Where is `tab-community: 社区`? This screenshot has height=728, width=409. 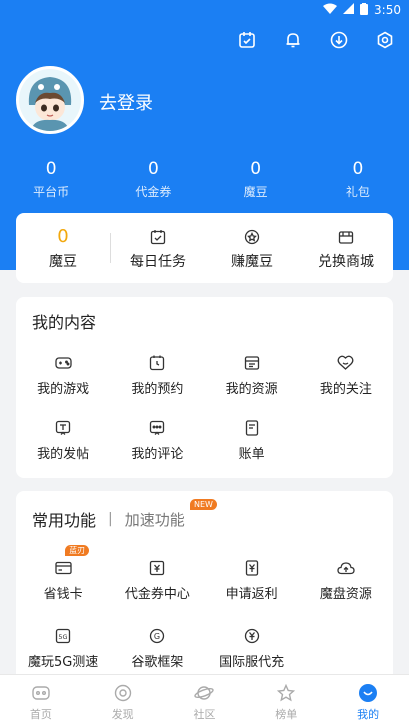
tab-community: 社区 is located at coordinates (205, 701).